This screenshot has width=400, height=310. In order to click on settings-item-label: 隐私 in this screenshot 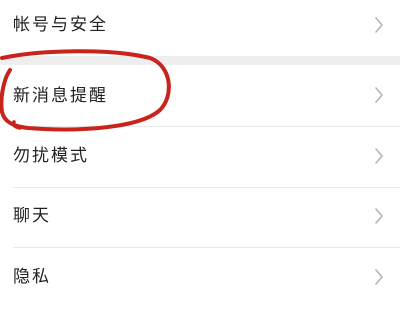, I will do `click(32, 277)`.